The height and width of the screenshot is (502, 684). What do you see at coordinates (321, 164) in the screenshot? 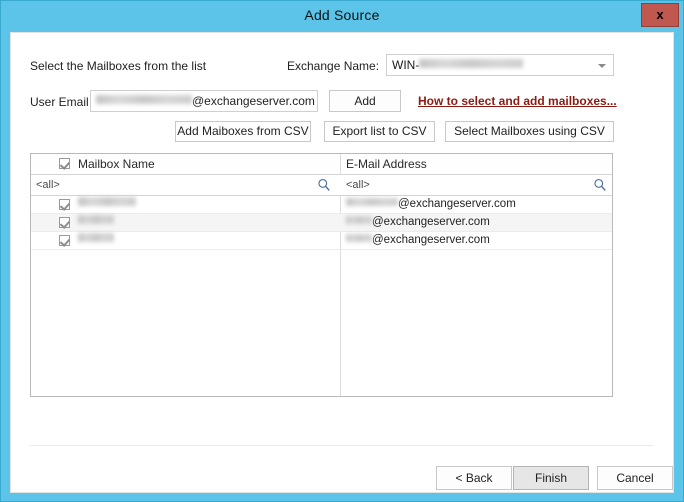
I see `table-header-row: Mailbox Name E-Mail Address` at bounding box center [321, 164].